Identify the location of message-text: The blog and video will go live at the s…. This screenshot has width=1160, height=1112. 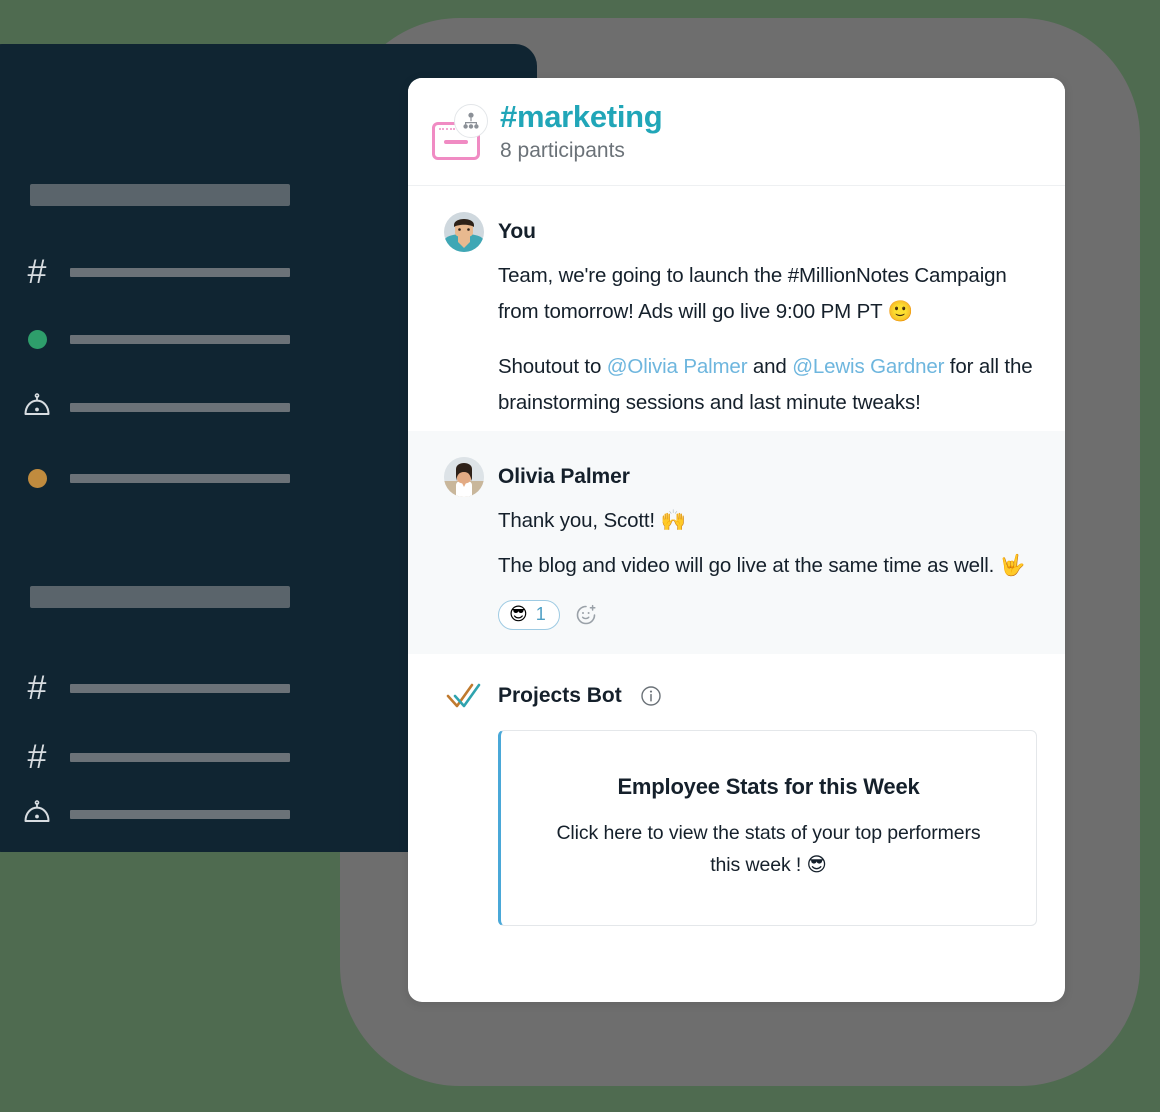
(749, 566).